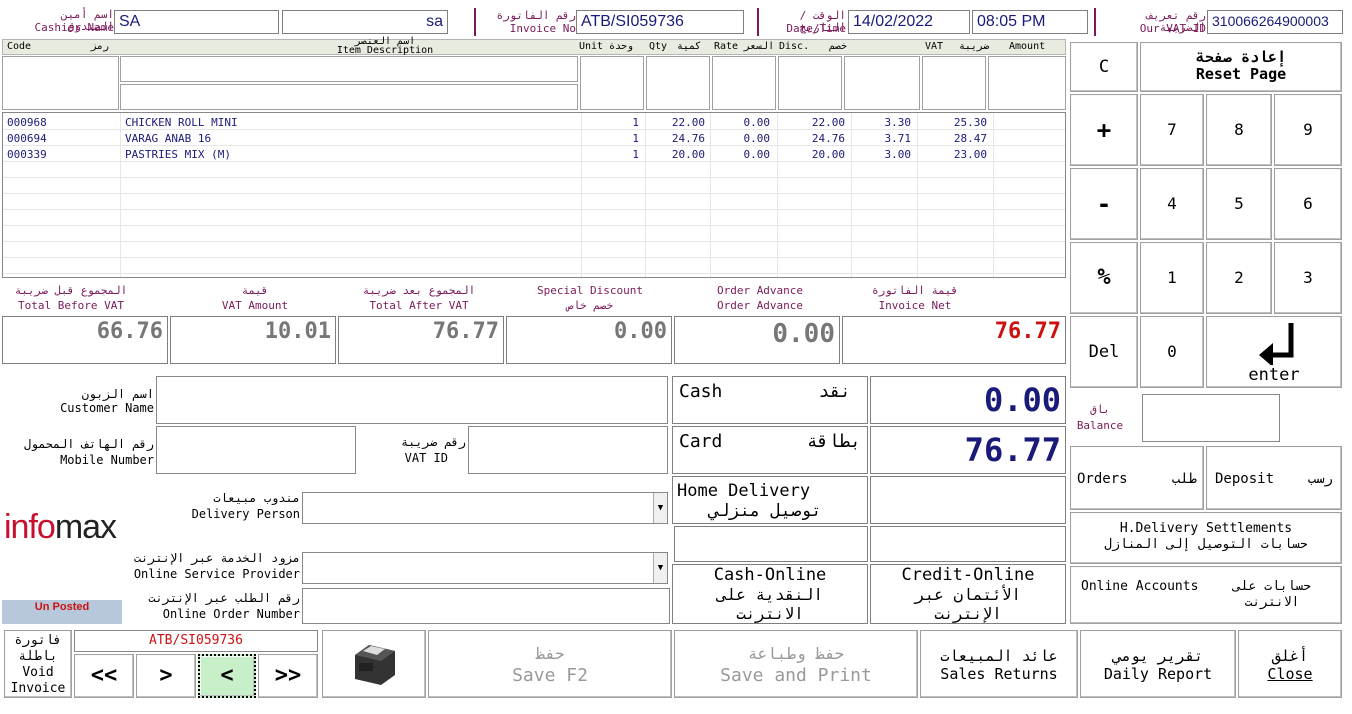 The image size is (1352, 714). I want to click on col-unit-ar: وحدة, so click(621, 46).